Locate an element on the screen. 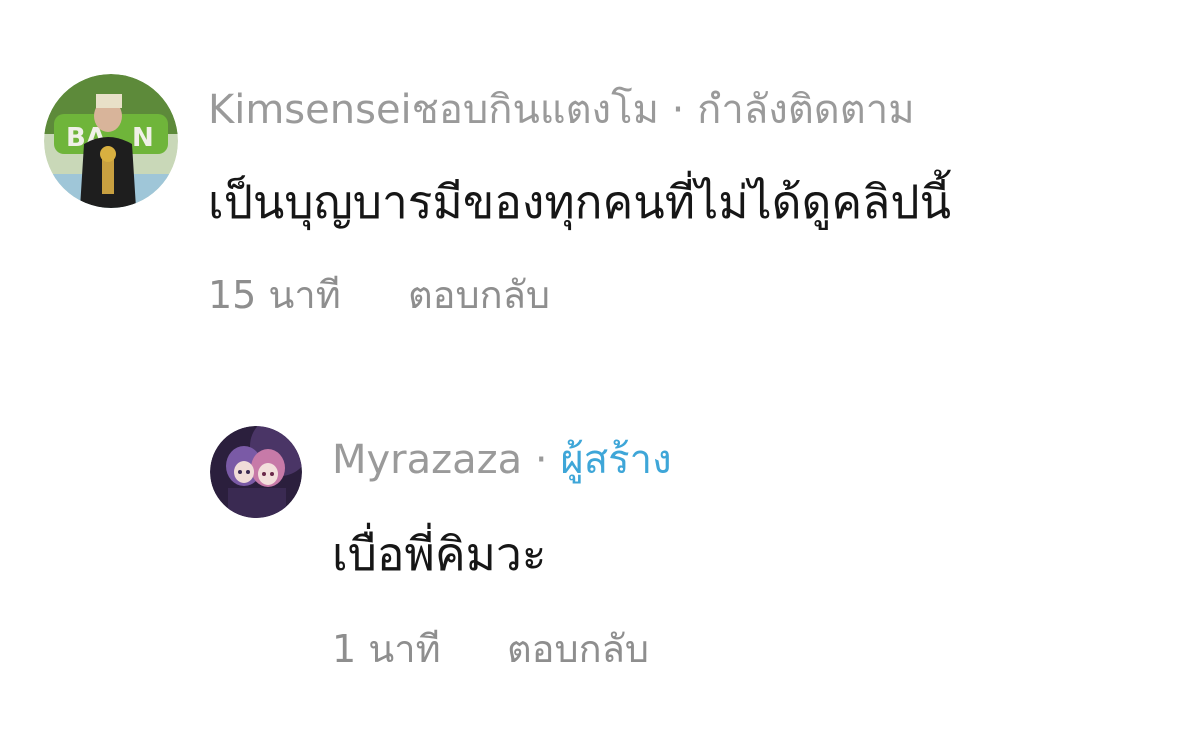 This screenshot has height=742, width=1200. username: Myrazaza is located at coordinates (427, 460).